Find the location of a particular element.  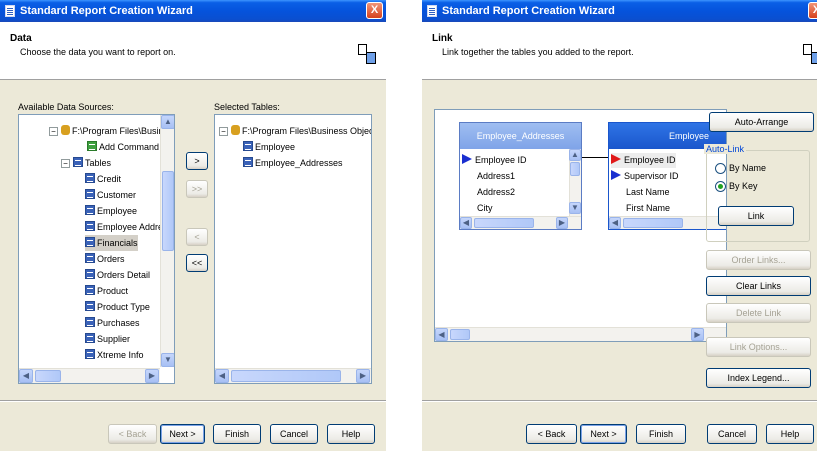

tree-item-table: Product is located at coordinates (106, 291).